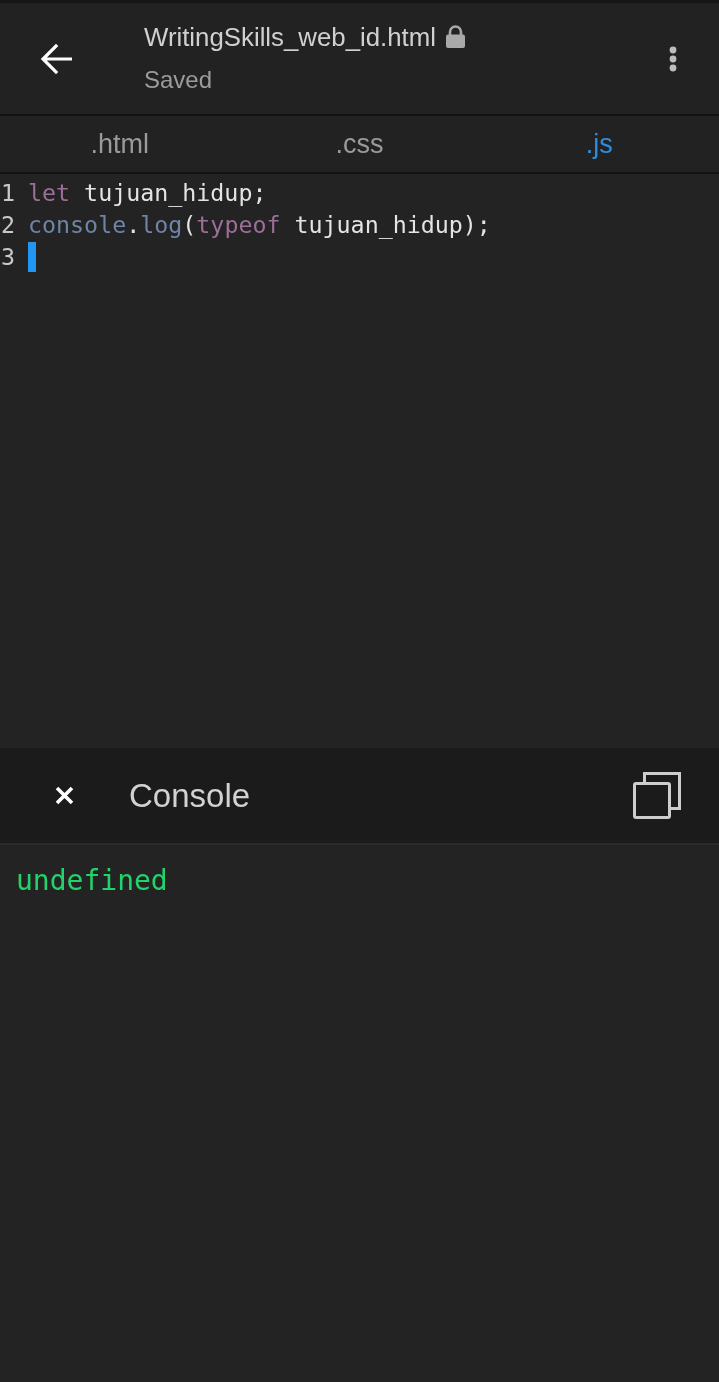 This screenshot has width=719, height=1382. I want to click on console-title: Console, so click(190, 795).